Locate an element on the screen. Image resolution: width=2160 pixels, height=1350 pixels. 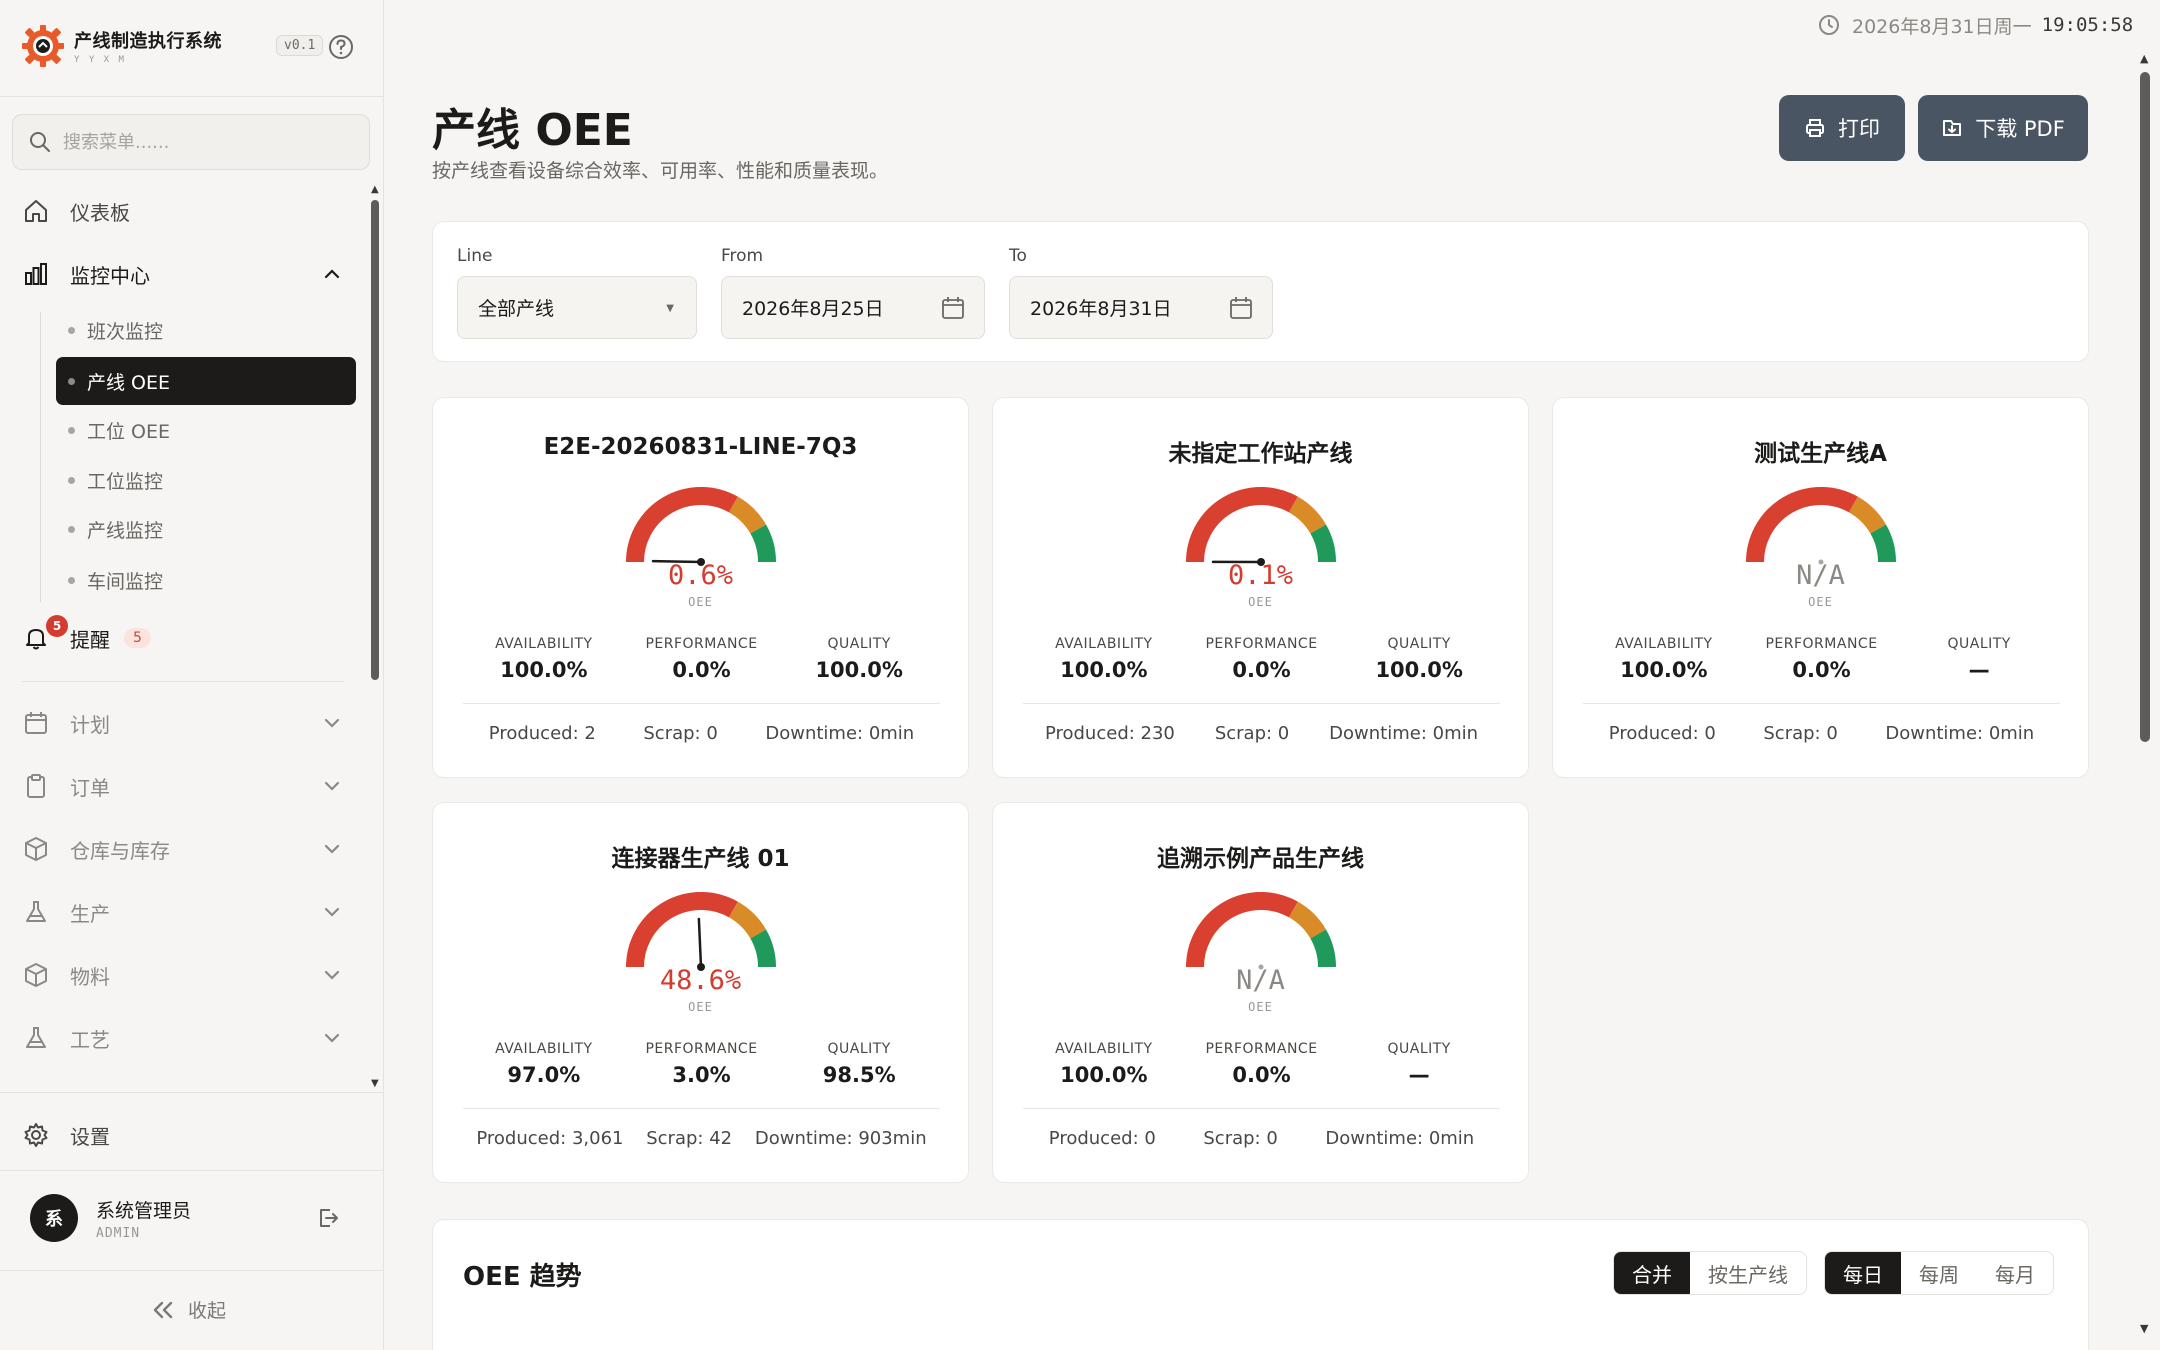
period-monthly-button: 每月 is located at coordinates (2015, 1273).